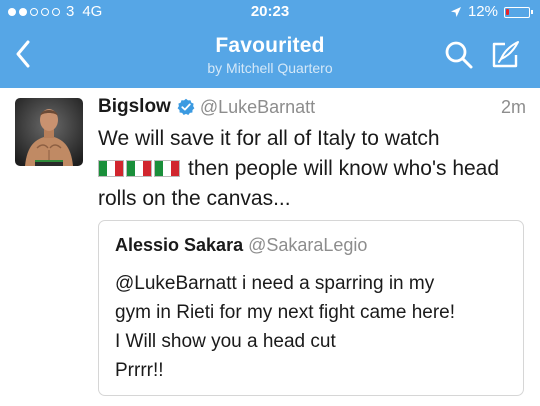 This screenshot has width=540, height=406. What do you see at coordinates (270, 12) in the screenshot?
I see `status-bar: 3 4G 20:23 12%` at bounding box center [270, 12].